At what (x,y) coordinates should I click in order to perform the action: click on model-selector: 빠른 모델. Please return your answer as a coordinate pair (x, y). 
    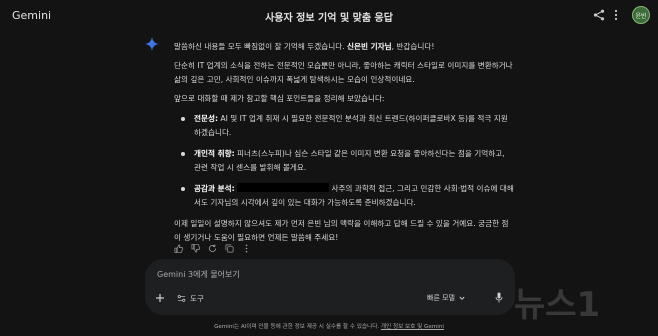
    Looking at the image, I should click on (446, 298).